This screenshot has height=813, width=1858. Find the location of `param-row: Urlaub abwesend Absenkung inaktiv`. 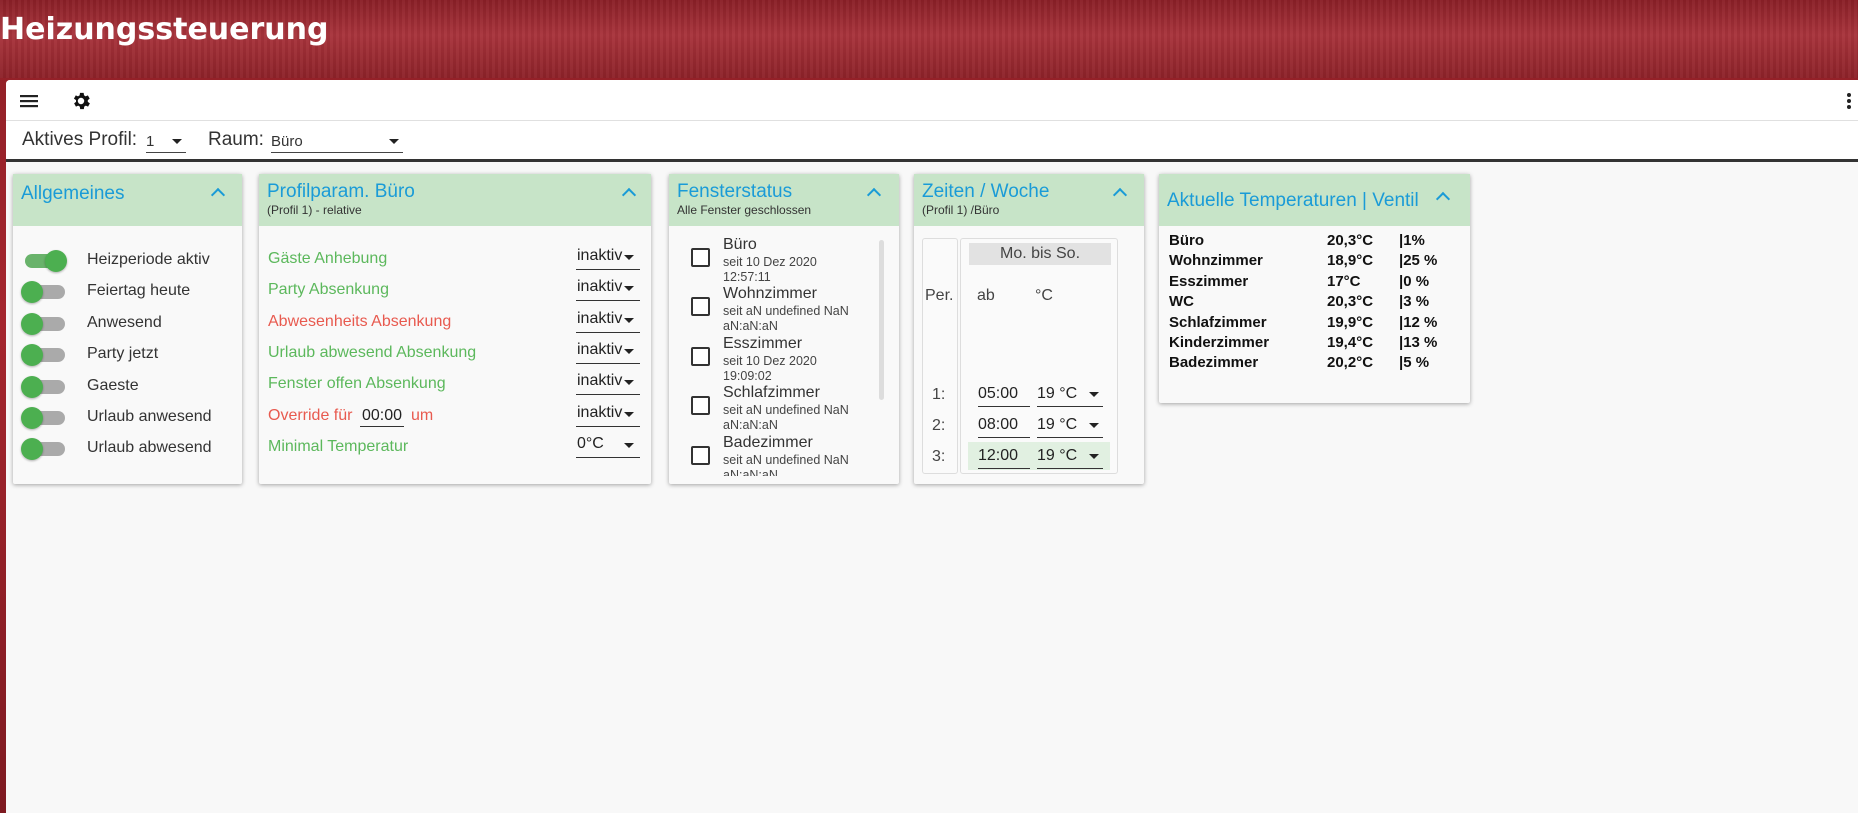

param-row: Urlaub abwesend Absenkung inaktiv is located at coordinates (454, 353).